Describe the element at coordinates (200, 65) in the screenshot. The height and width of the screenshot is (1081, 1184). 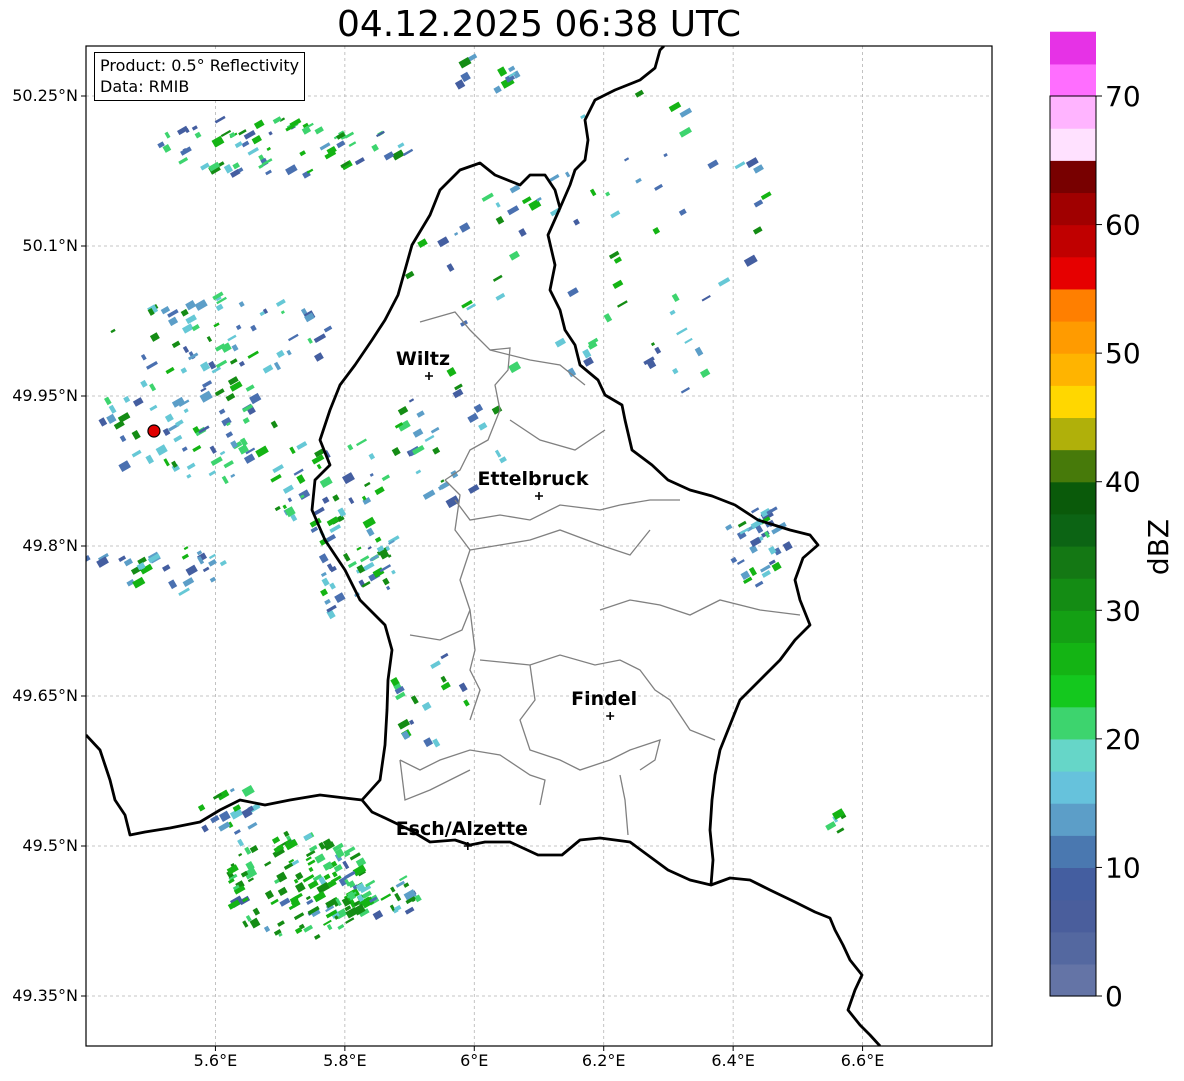
I see `product-line: Product: 0.5° Reflectivity` at that location.